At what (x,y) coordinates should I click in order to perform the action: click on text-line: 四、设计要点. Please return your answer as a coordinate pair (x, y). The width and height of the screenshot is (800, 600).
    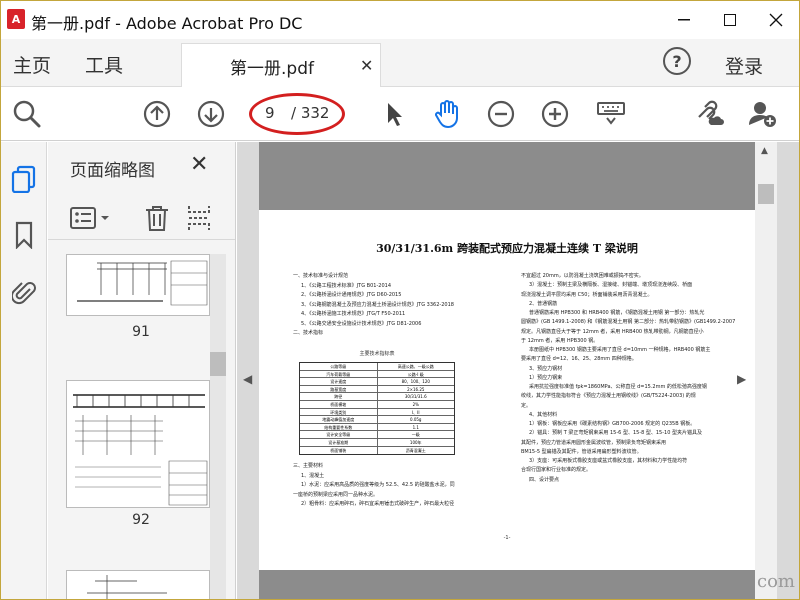
    Looking at the image, I should click on (544, 479).